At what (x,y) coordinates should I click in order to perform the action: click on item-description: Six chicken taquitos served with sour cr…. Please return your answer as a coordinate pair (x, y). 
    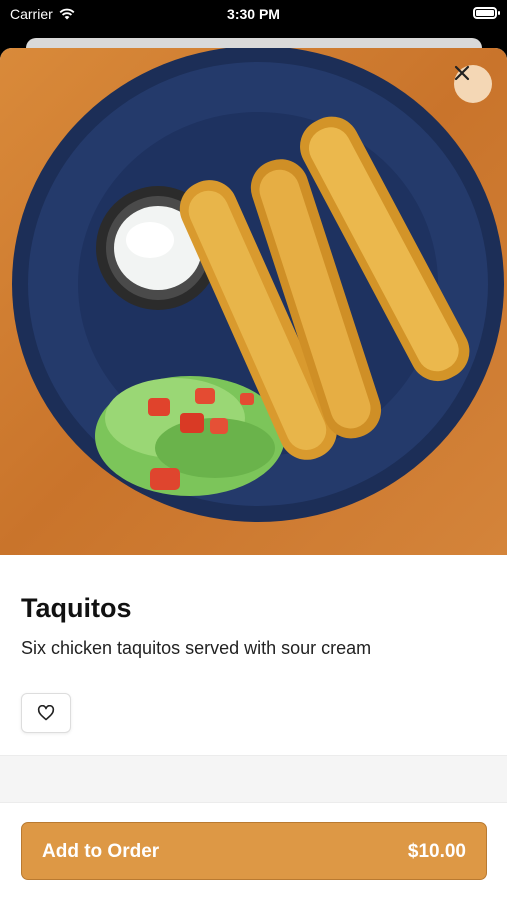
    Looking at the image, I should click on (196, 648).